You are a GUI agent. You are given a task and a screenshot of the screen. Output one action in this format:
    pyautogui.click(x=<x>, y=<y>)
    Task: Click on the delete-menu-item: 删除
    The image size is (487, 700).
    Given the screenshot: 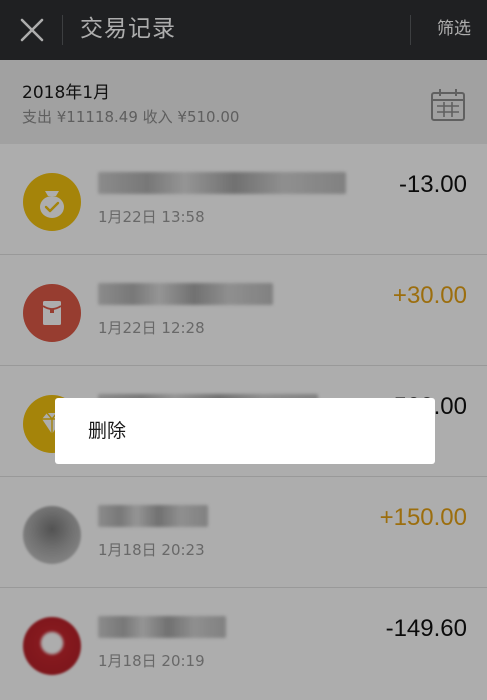 What is the action you would take?
    pyautogui.click(x=107, y=431)
    